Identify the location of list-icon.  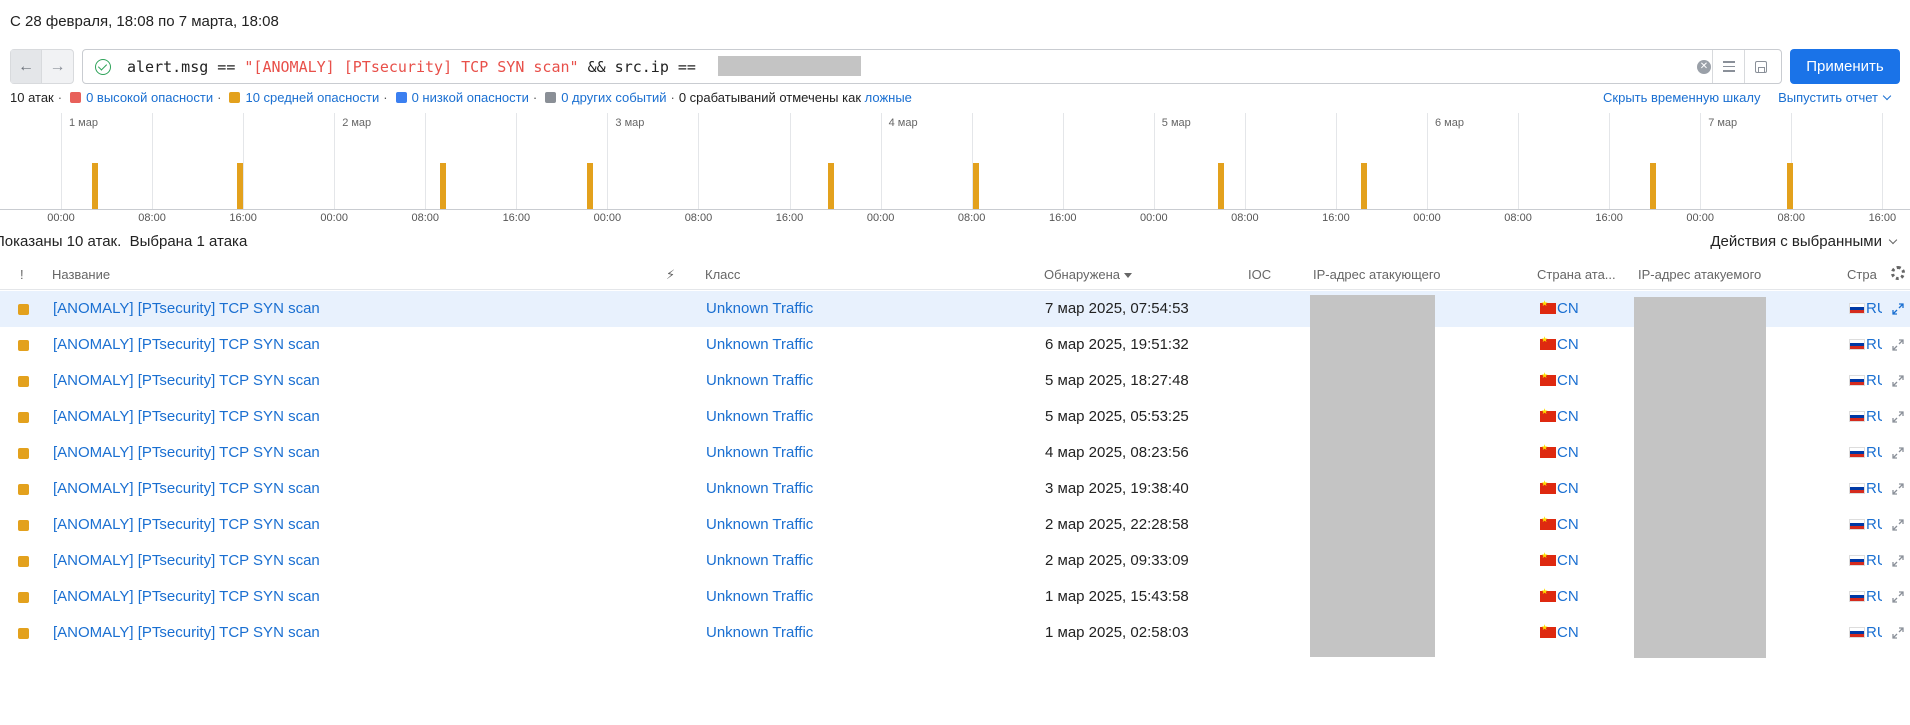
(1729, 66).